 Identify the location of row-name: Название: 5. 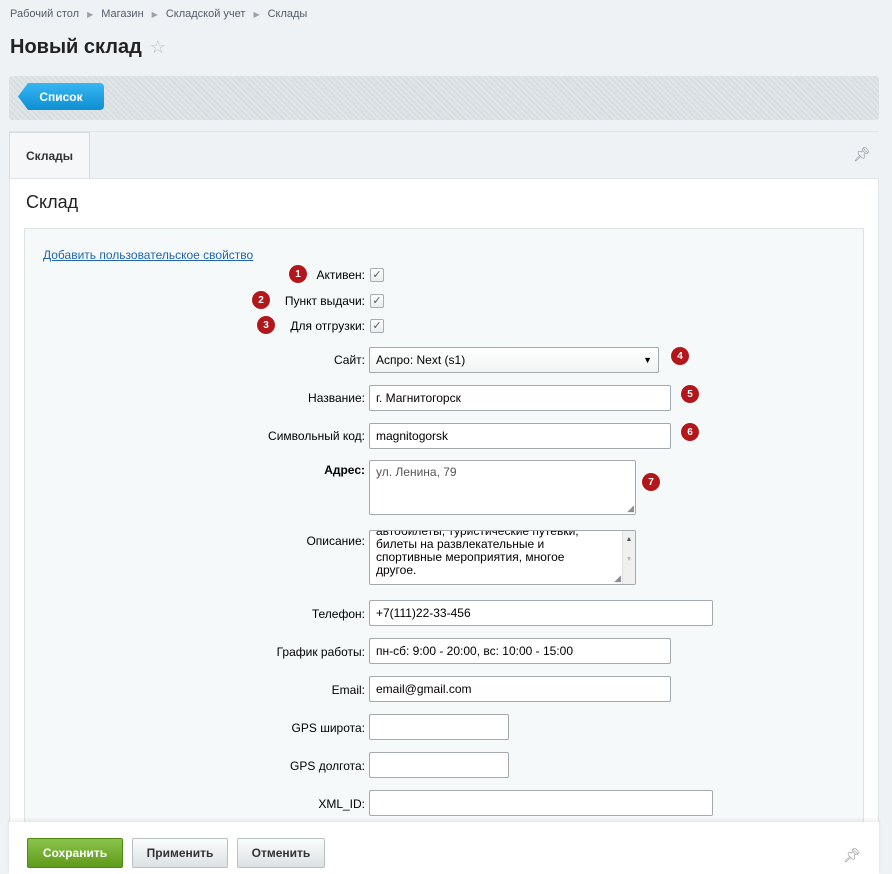
(445, 398).